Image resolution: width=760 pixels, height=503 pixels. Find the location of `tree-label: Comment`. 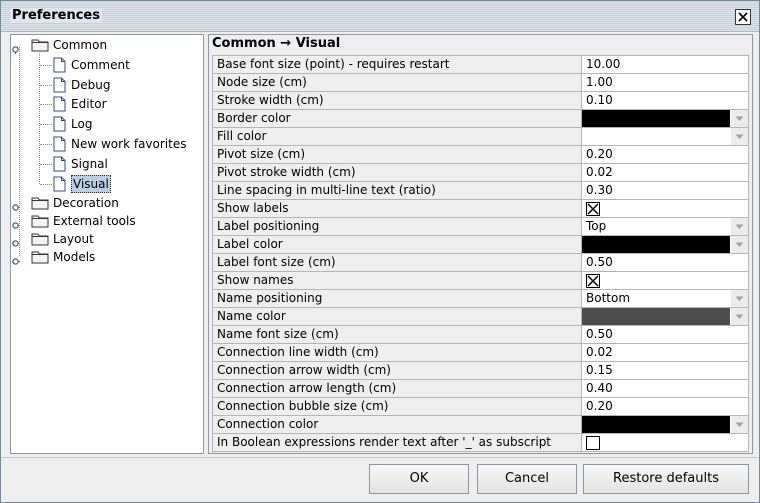

tree-label: Comment is located at coordinates (100, 64).